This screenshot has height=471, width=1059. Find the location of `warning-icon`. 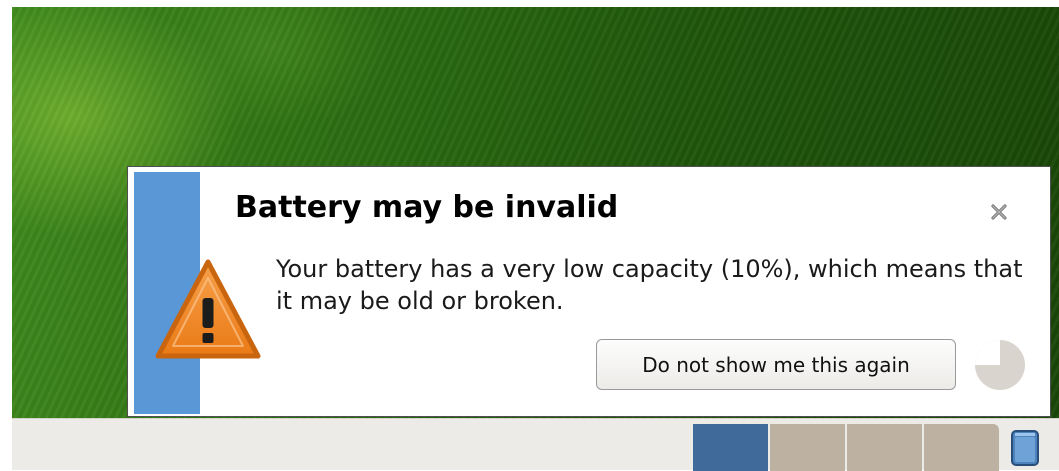

warning-icon is located at coordinates (208, 309).